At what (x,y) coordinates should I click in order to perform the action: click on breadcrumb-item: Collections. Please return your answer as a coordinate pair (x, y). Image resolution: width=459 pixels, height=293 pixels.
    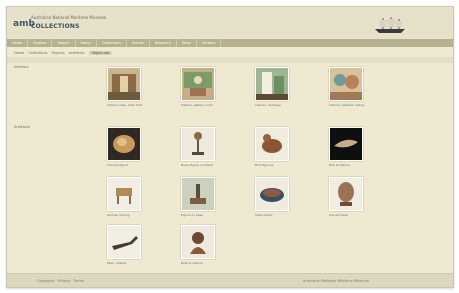
    Looking at the image, I should click on (37, 53).